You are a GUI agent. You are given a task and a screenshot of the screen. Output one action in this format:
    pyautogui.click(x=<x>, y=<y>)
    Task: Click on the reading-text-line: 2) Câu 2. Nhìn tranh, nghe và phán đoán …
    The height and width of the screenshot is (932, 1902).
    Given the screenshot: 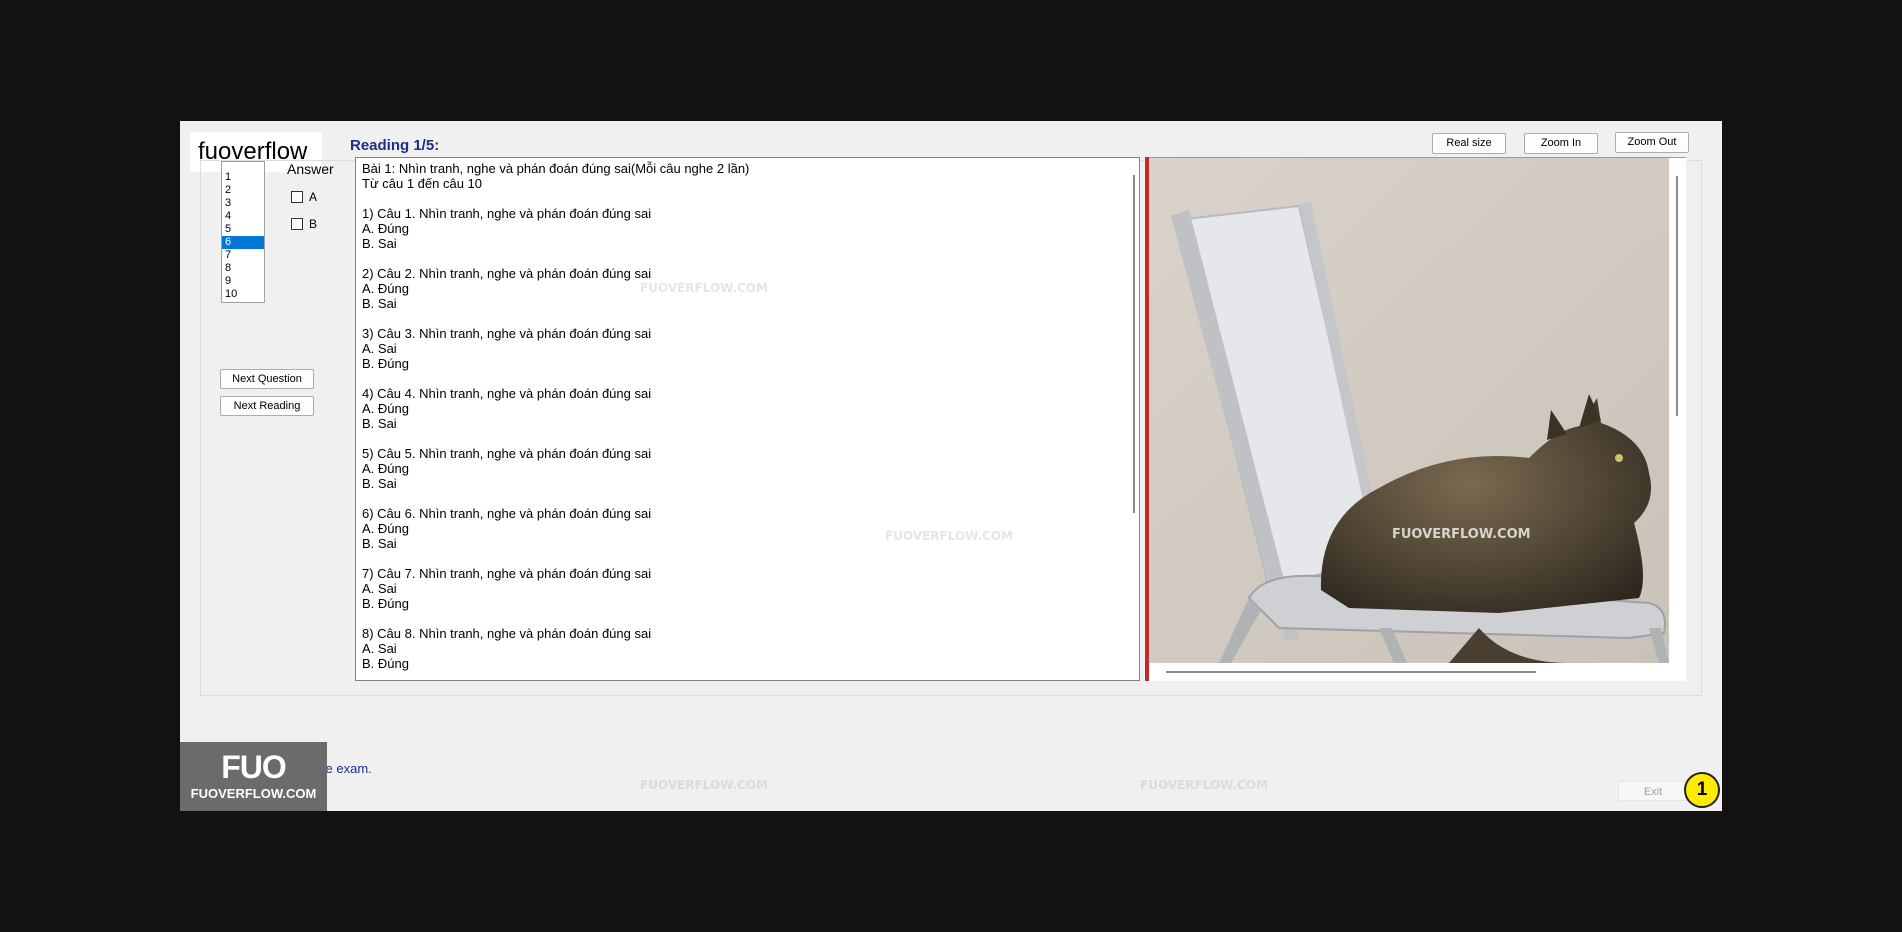 What is the action you would take?
    pyautogui.click(x=507, y=273)
    